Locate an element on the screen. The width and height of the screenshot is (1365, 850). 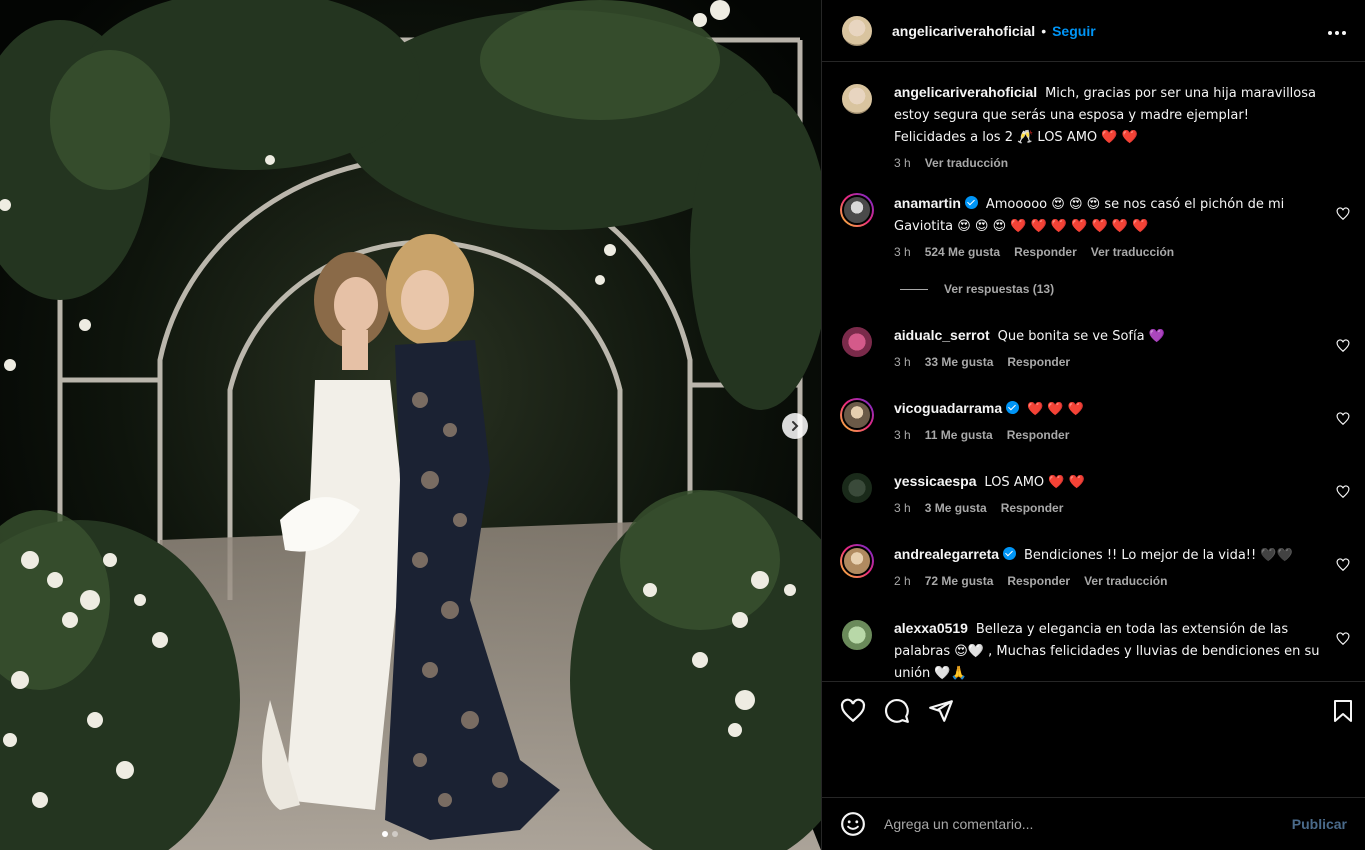
comment-likes: 3 Me gusta is located at coordinates (956, 508).